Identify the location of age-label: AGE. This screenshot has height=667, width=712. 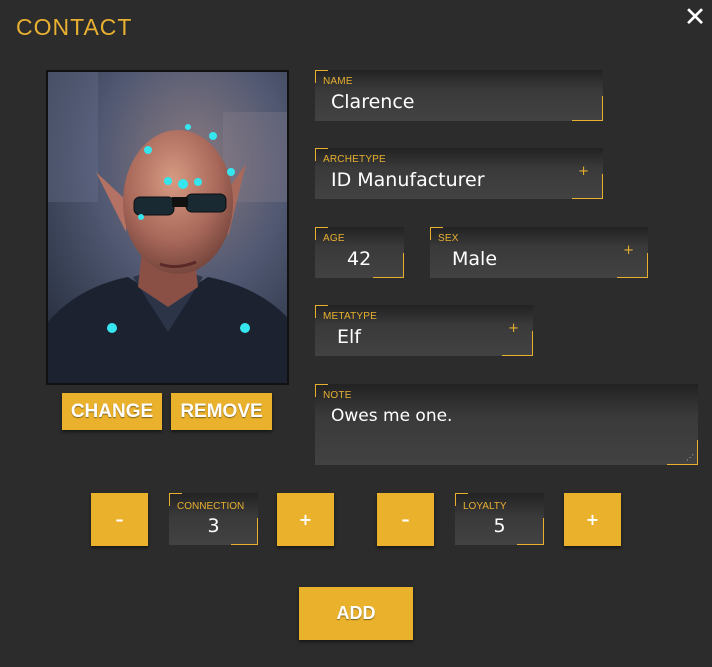
(334, 238).